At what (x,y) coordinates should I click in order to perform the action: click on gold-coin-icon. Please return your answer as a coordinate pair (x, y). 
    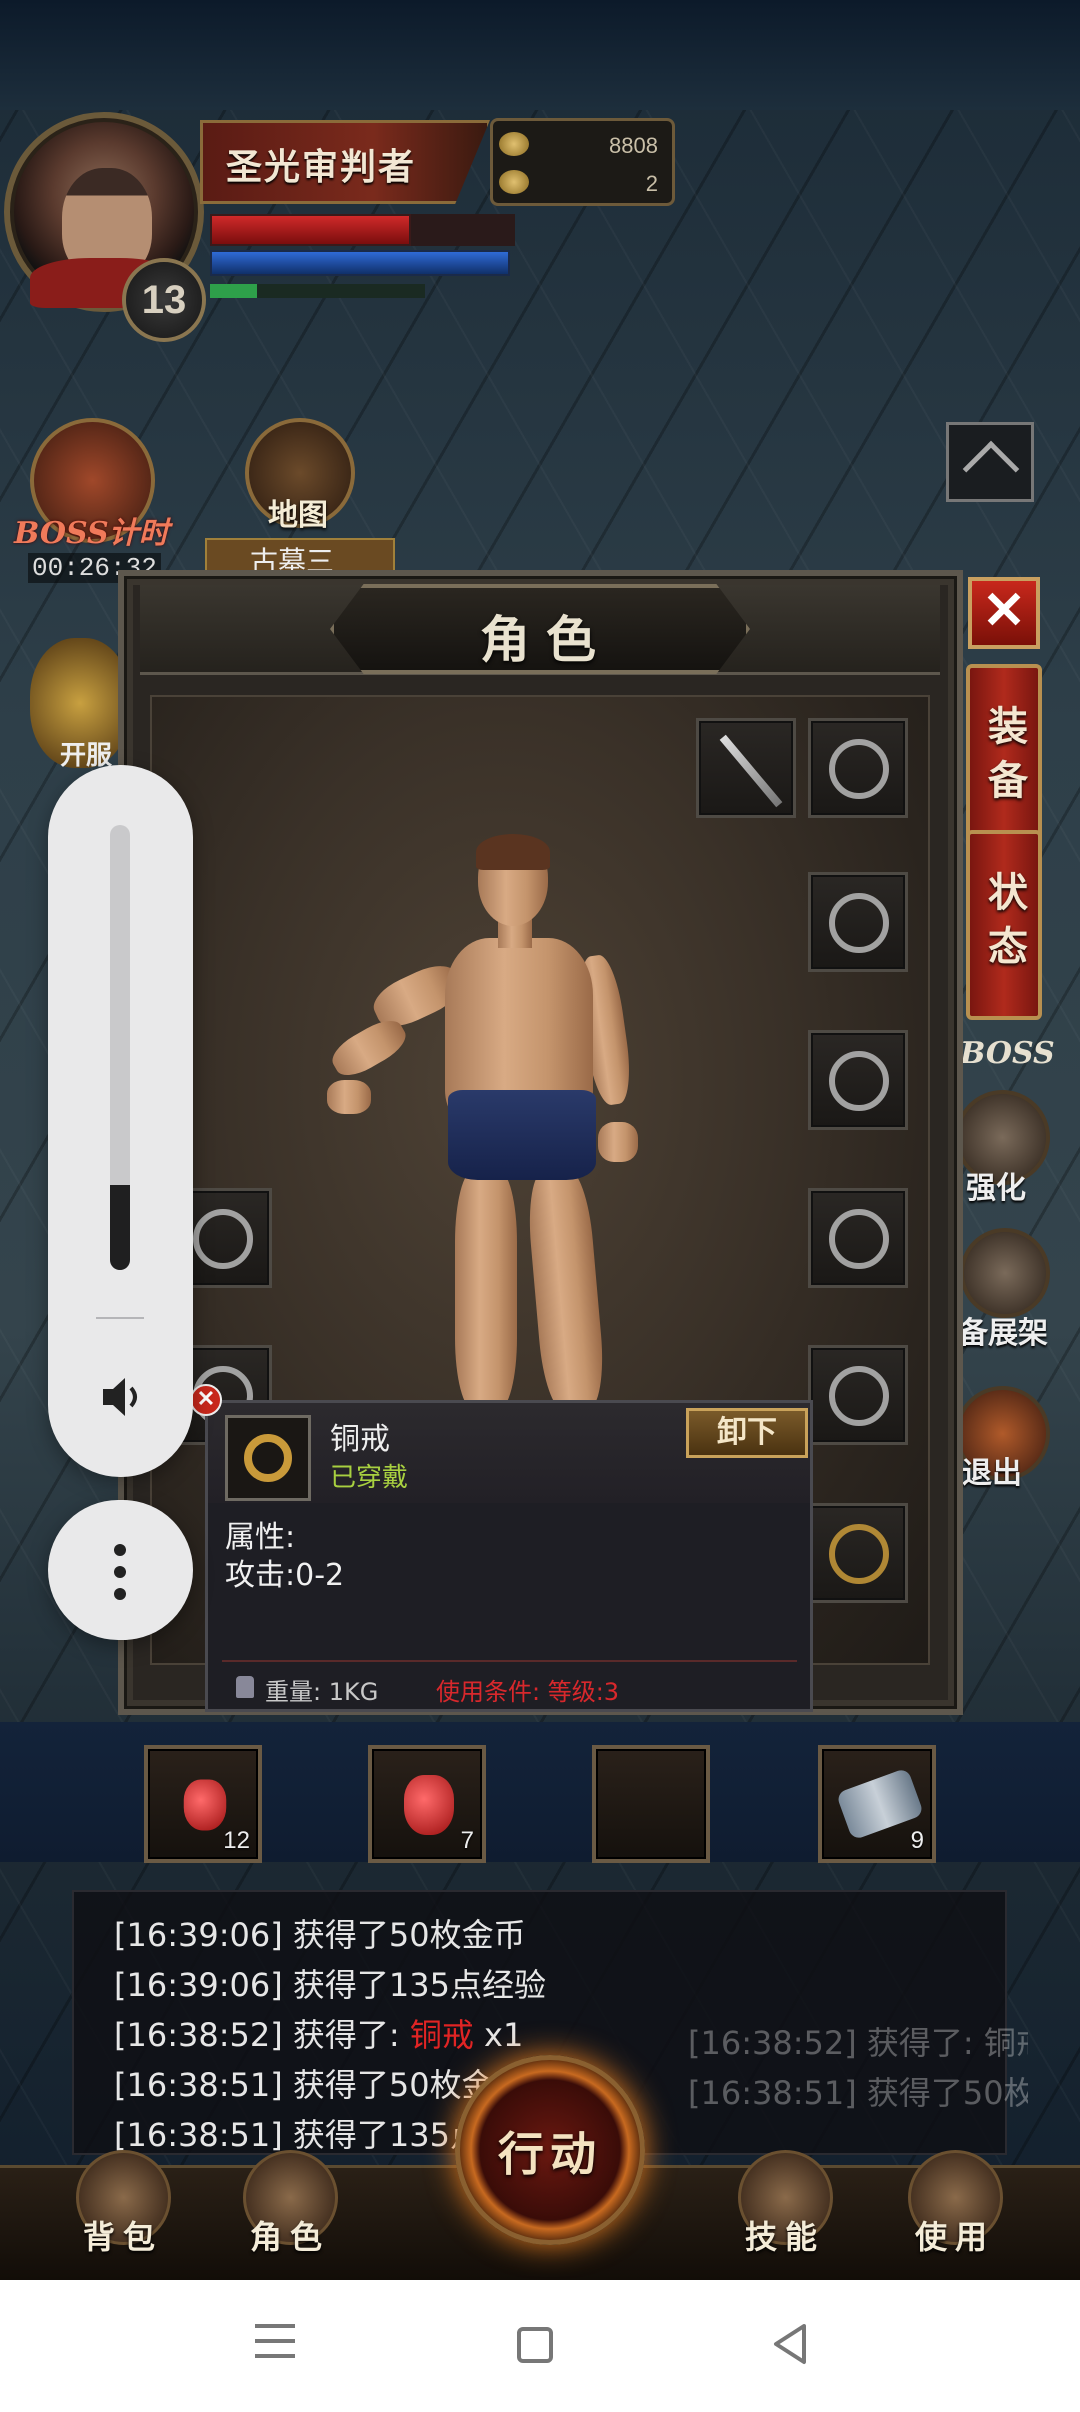
    Looking at the image, I should click on (514, 144).